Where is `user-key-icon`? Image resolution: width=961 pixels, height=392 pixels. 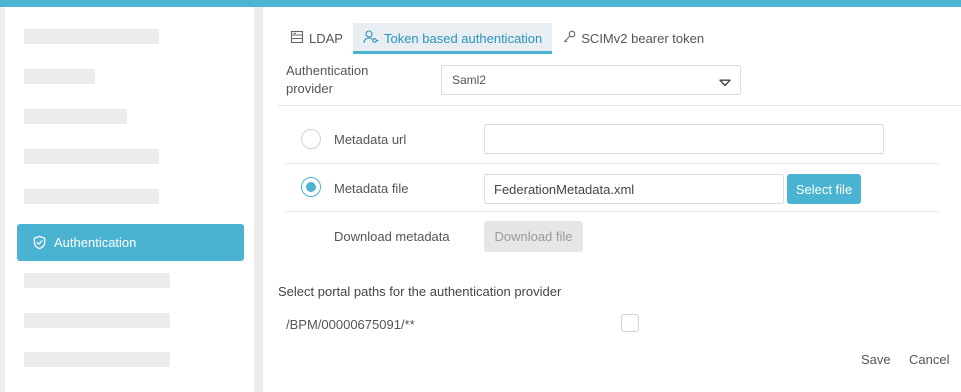 user-key-icon is located at coordinates (373, 38).